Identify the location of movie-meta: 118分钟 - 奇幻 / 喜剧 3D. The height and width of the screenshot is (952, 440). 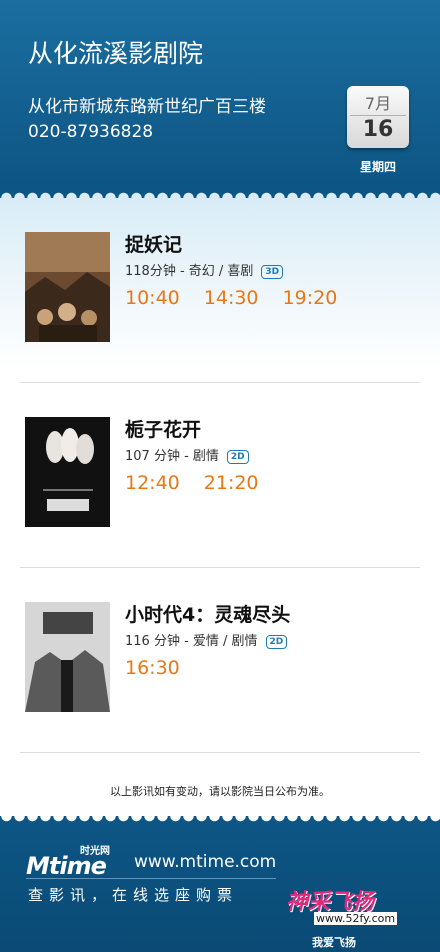
(204, 269).